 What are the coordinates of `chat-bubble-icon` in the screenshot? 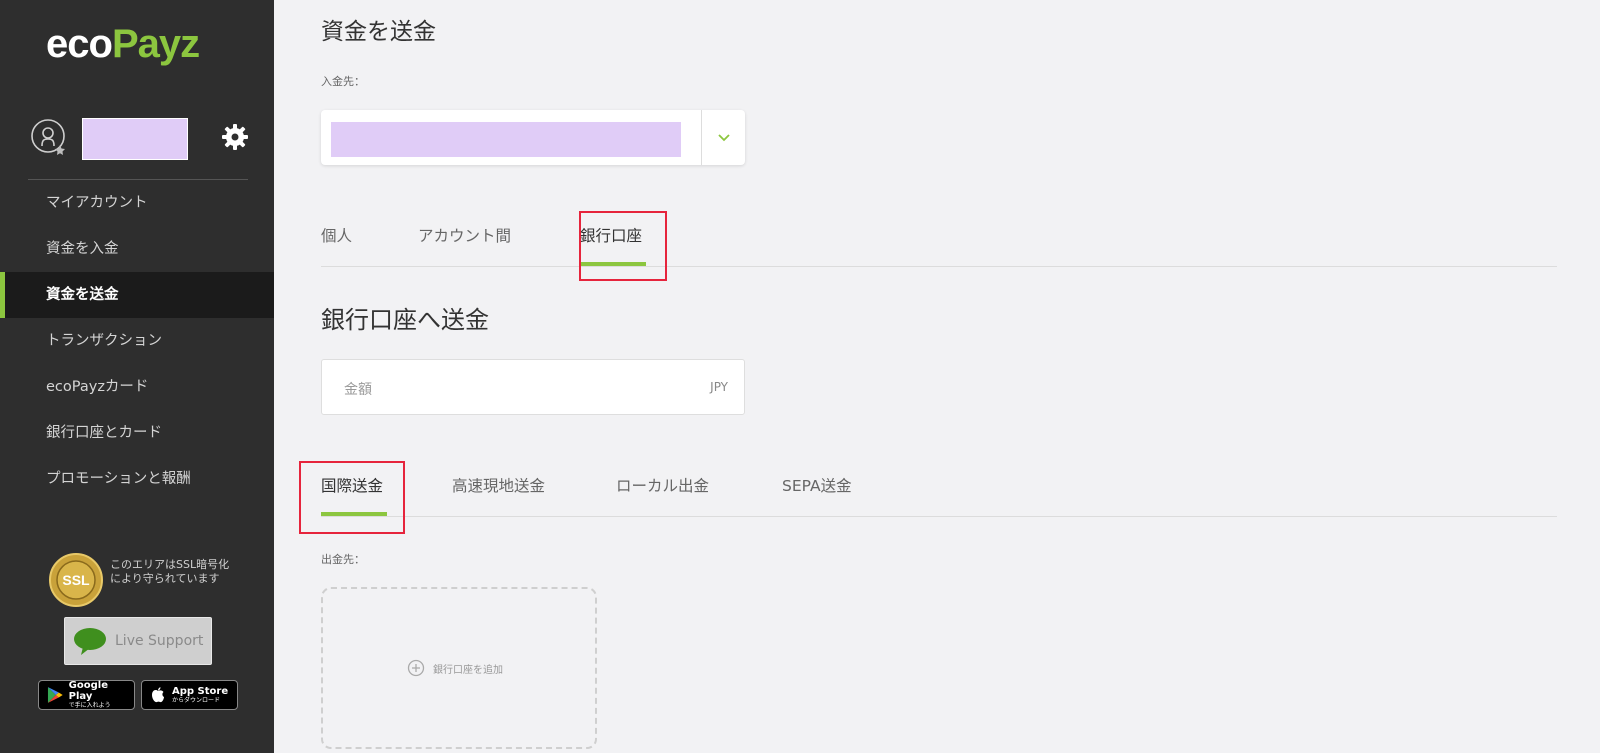 It's located at (90, 641).